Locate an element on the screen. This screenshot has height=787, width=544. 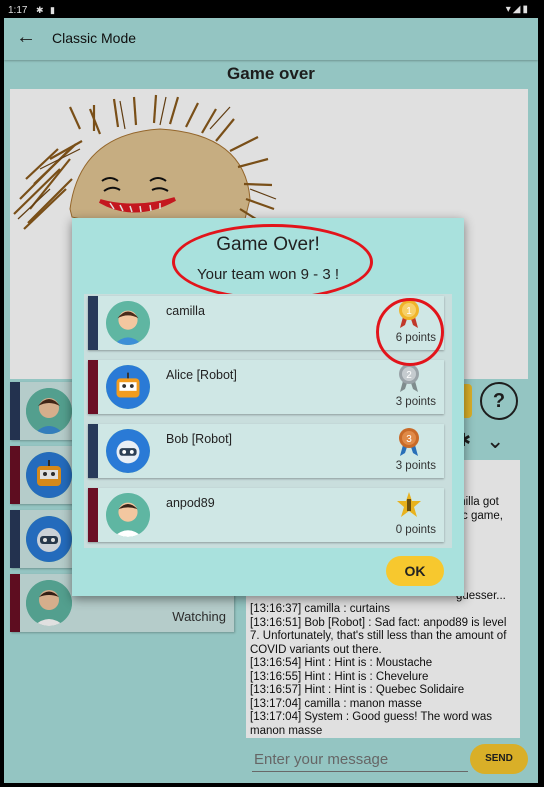
boy-avatar-icon is located at coordinates (128, 515).